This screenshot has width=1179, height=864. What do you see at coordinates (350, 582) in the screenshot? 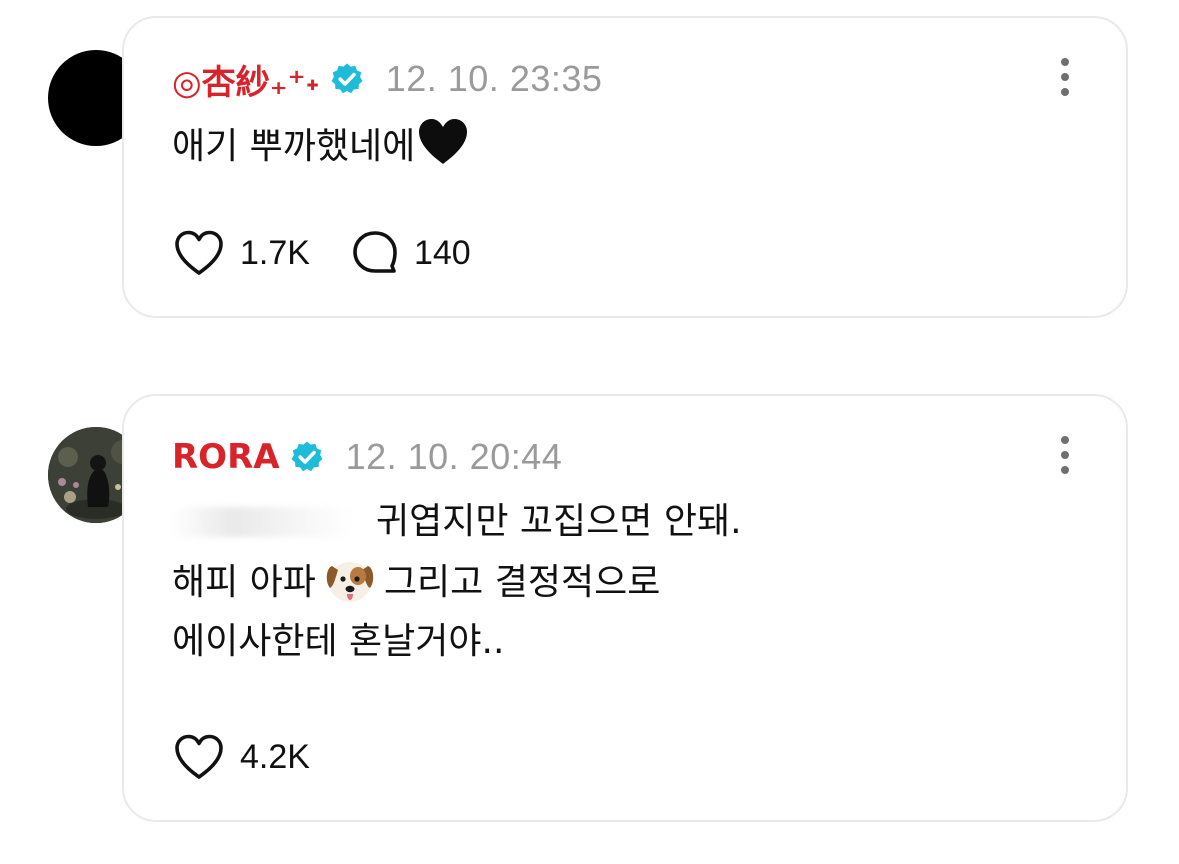
I see `dog-face-icon` at bounding box center [350, 582].